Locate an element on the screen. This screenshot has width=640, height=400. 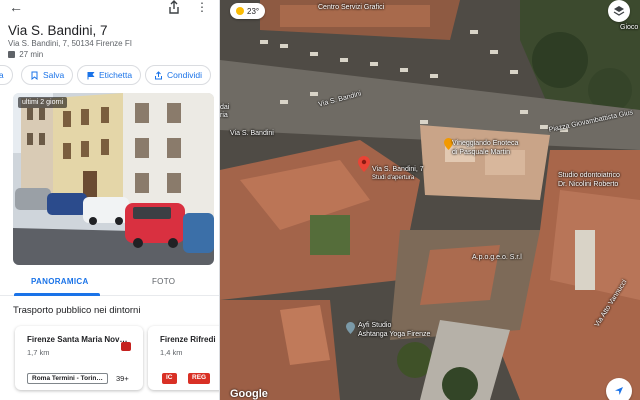
map-label-ayfi: Ayfi Studio is located at coordinates (375, 325).